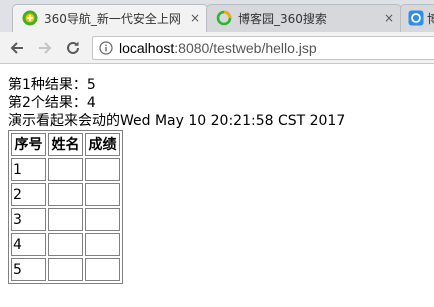 The image size is (434, 307). Describe the element at coordinates (30, 18) in the screenshot. I see `360-favicon-icon` at that location.